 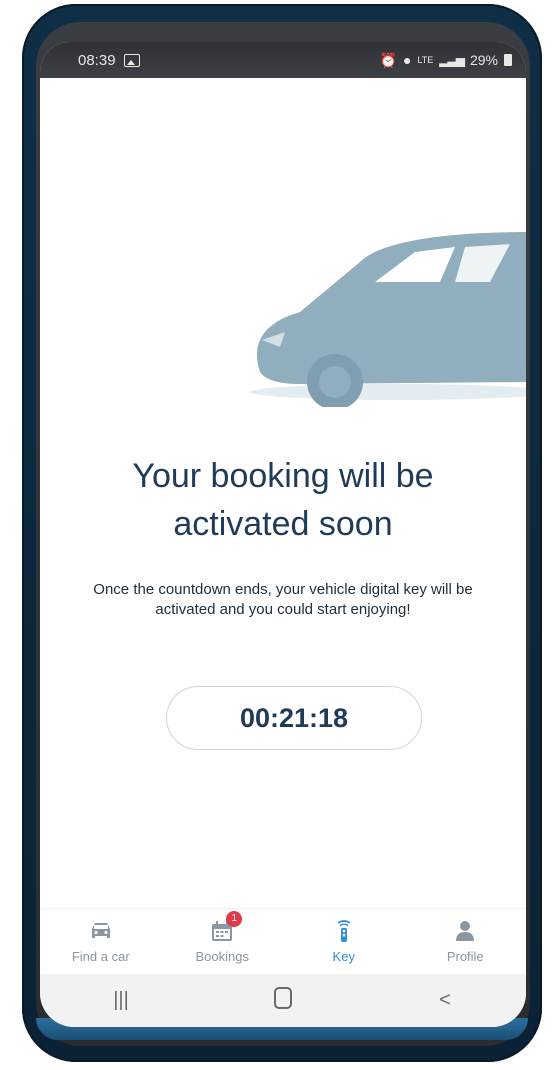 I want to click on person-icon, so click(x=465, y=931).